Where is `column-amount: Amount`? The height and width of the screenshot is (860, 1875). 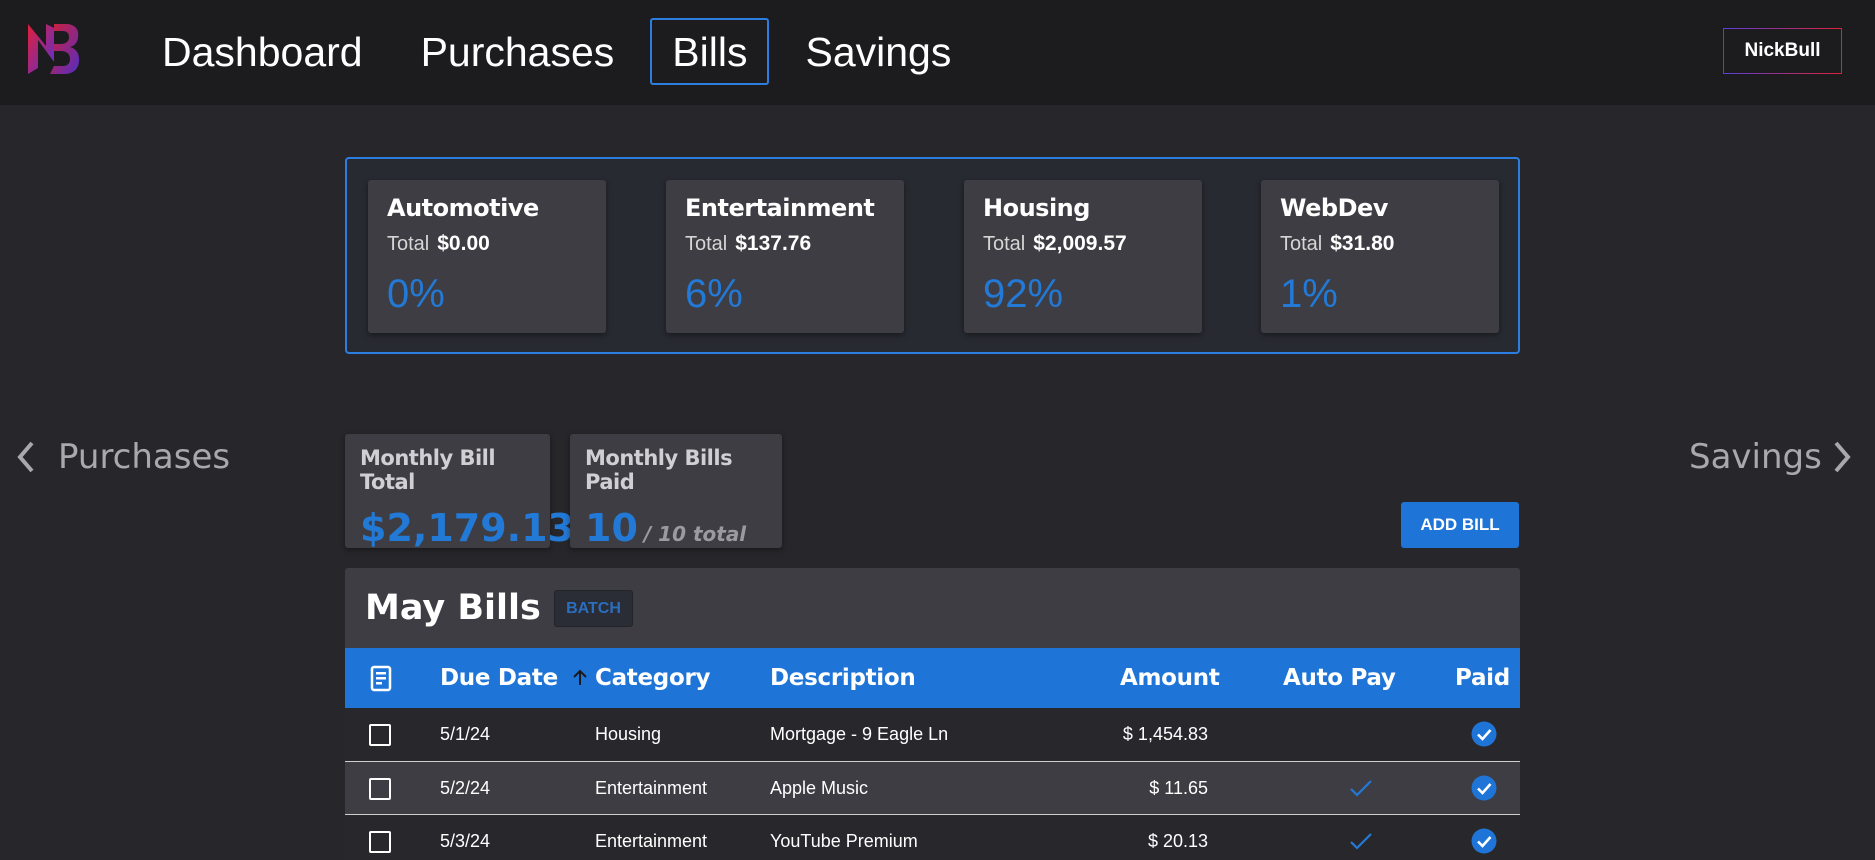
column-amount: Amount is located at coordinates (1170, 678).